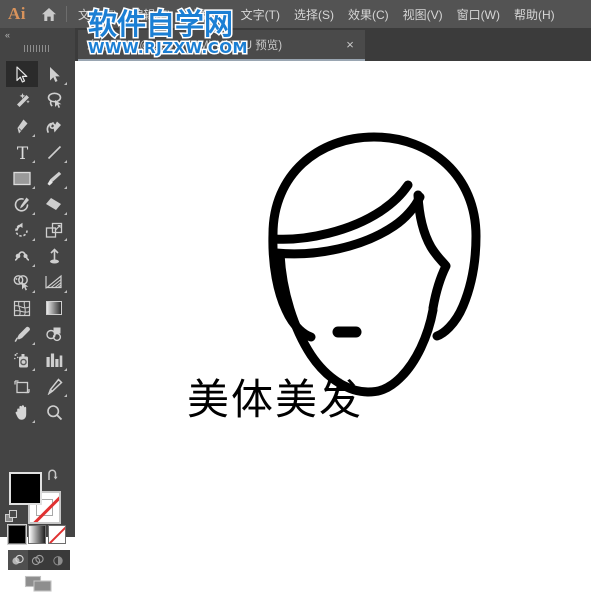  Describe the element at coordinates (314, 14) in the screenshot. I see `menu-item-select: 选择(S)` at that location.